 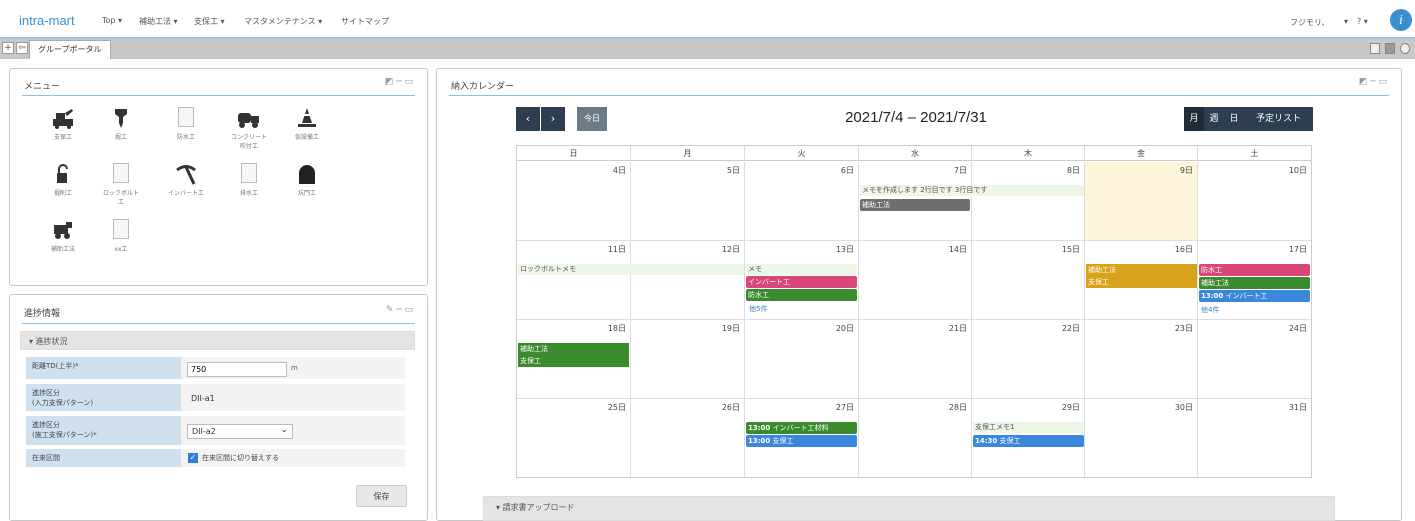 What do you see at coordinates (802, 201) in the screenshot?
I see `day-cell: 6日` at bounding box center [802, 201].